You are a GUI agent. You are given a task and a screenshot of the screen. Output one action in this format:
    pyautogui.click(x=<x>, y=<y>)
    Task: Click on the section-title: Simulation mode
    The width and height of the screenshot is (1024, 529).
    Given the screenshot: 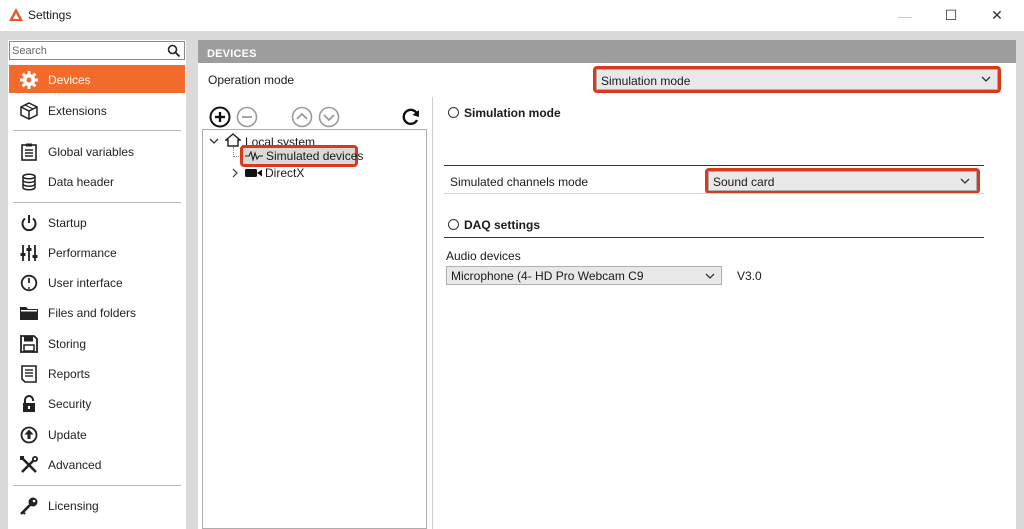 What is the action you would take?
    pyautogui.click(x=512, y=113)
    